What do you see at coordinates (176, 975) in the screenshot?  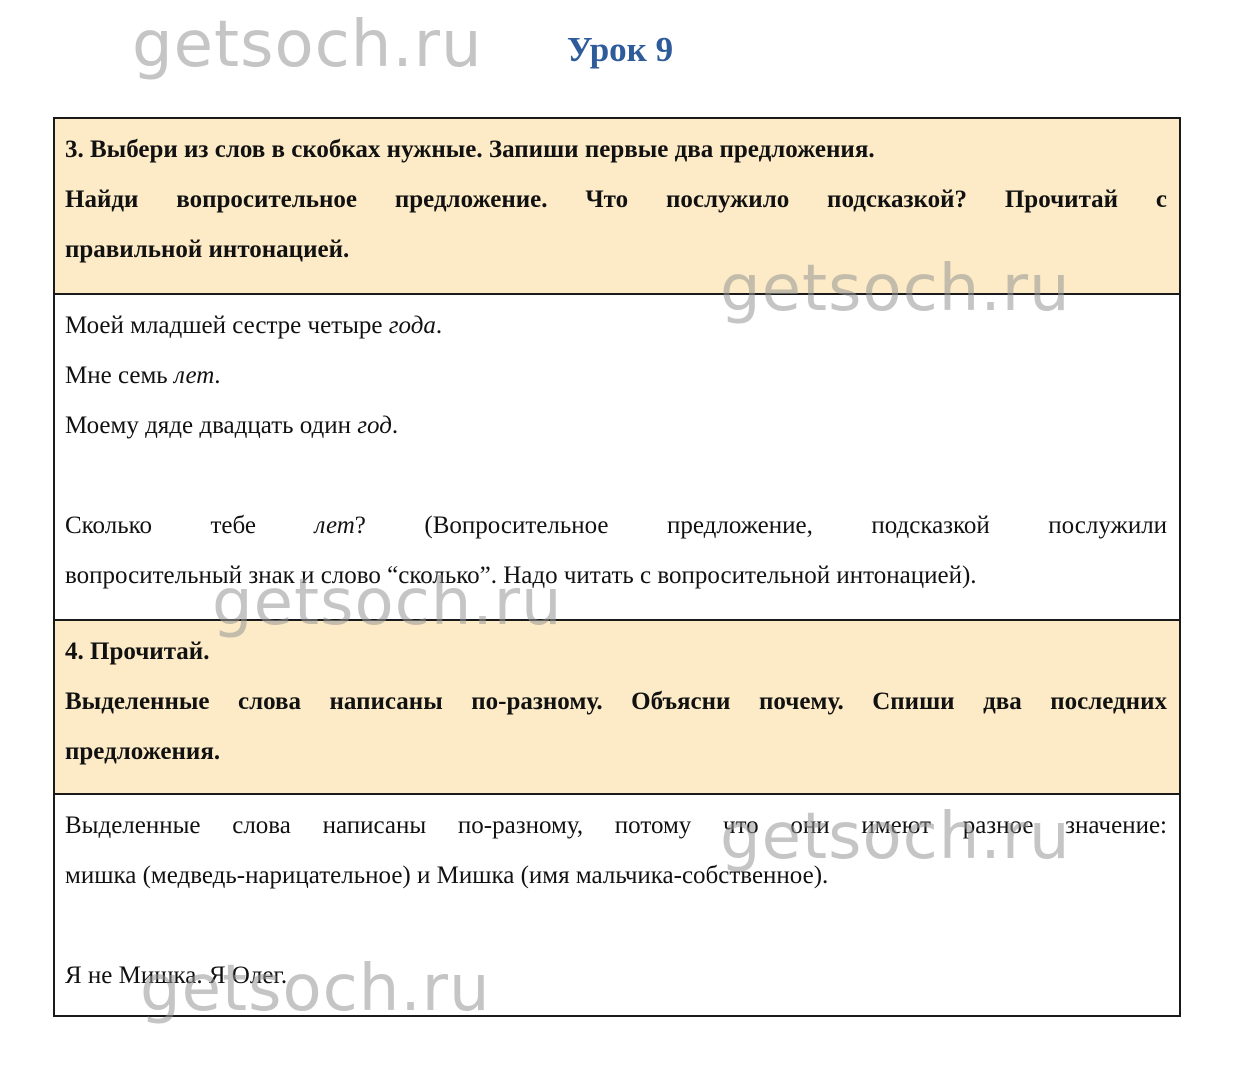 I see `answer-4-line-3: Я не Мишка. Я Олег.` at bounding box center [176, 975].